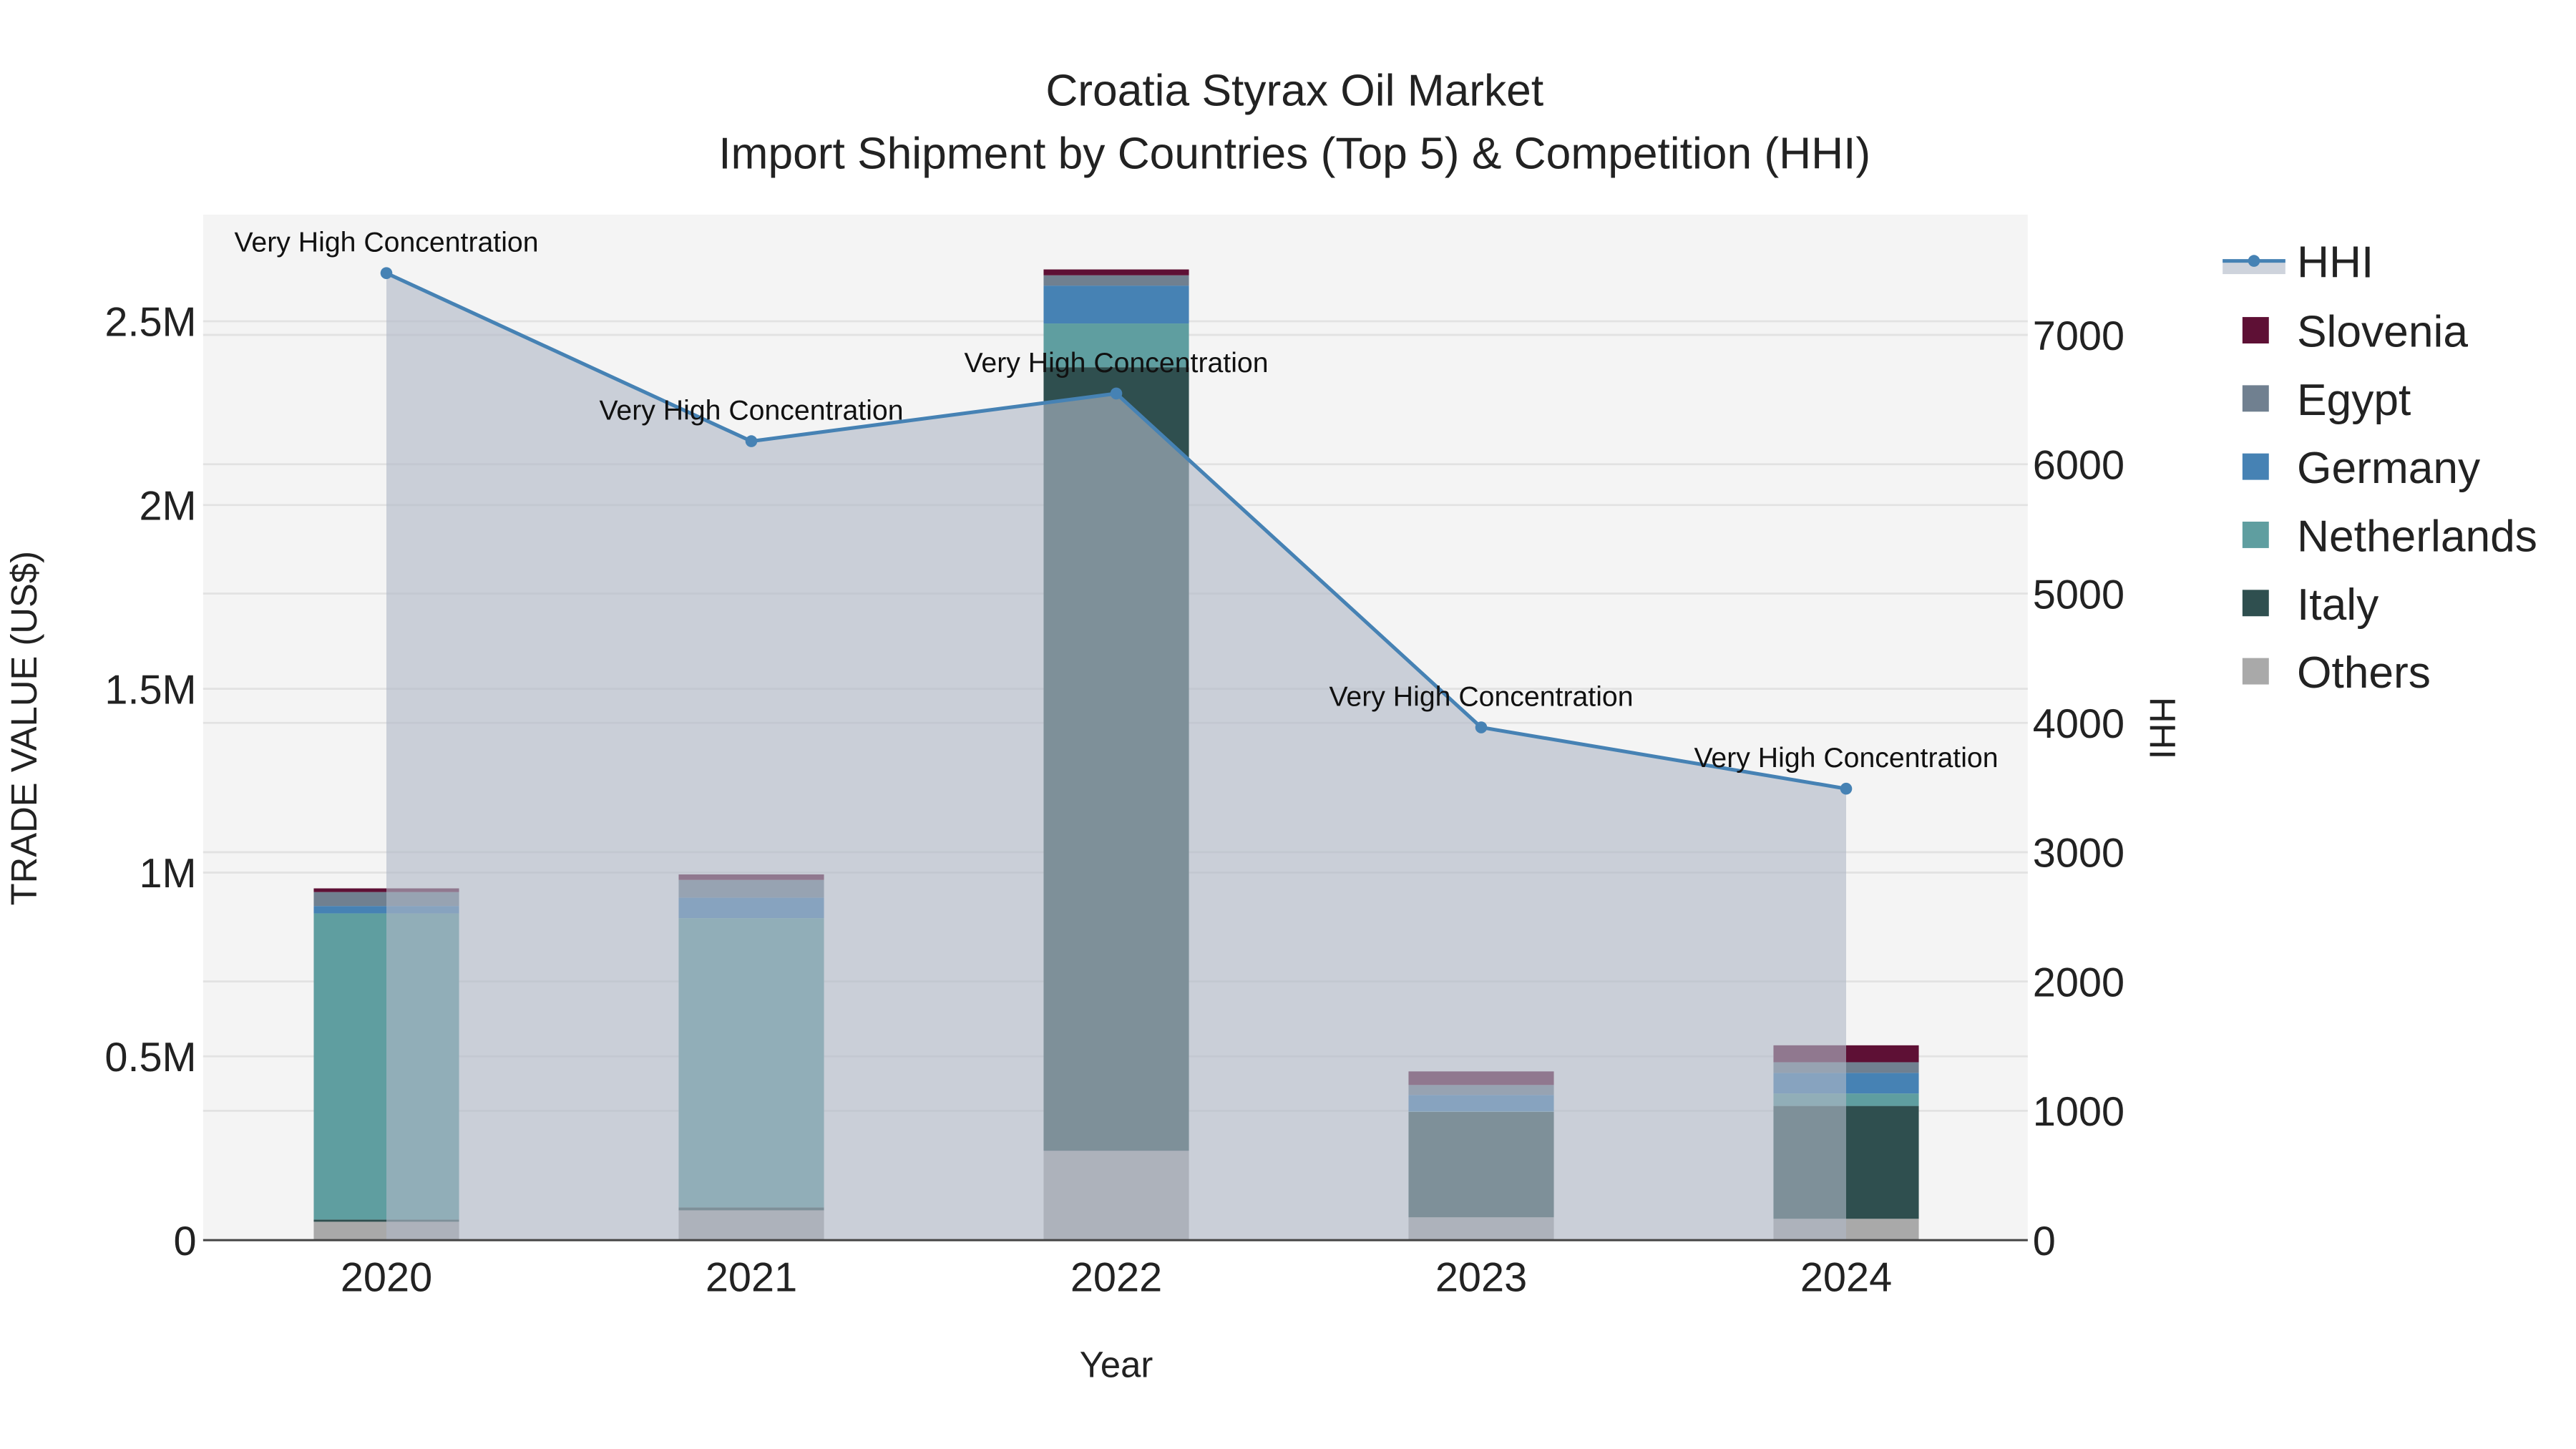  Describe the element at coordinates (2078, 982) in the screenshot. I see `y2-tick-label: 2000` at that location.